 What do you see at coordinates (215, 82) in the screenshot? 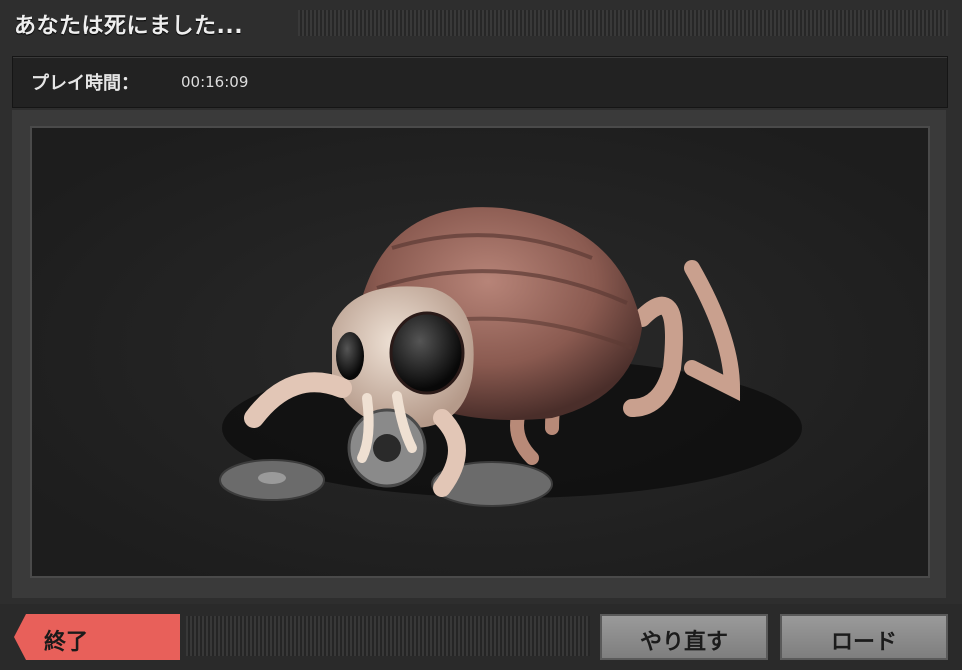
I see `playtime-value: 00:16:09` at bounding box center [215, 82].